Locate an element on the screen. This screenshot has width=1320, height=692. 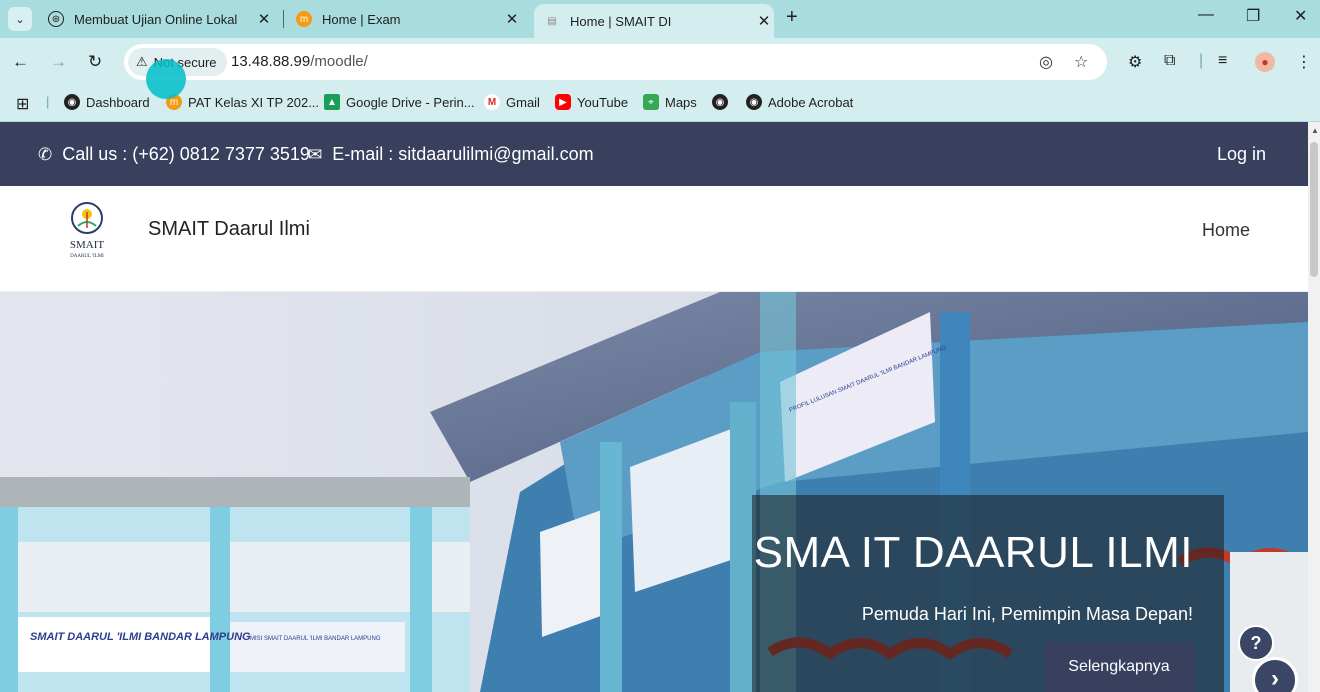
bookmark-dashboard: ◉ Dashboard is located at coordinates (107, 102).